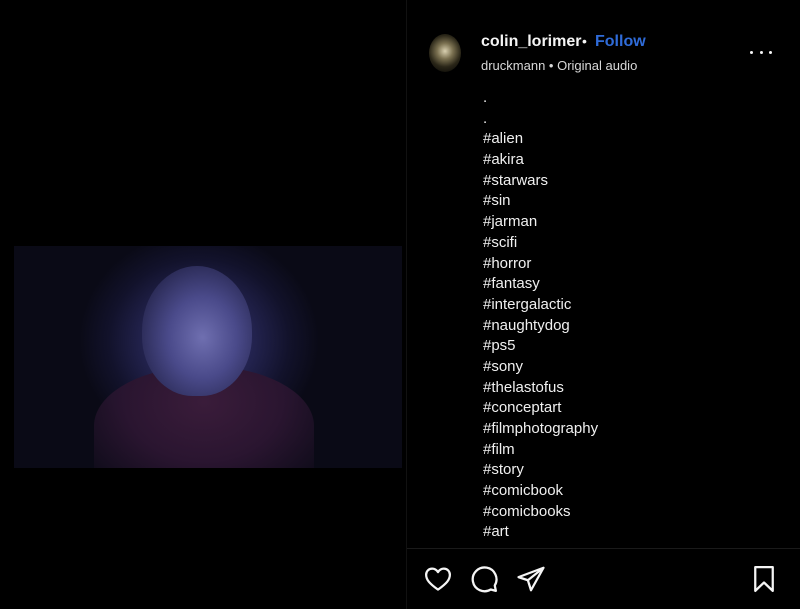  Describe the element at coordinates (484, 579) in the screenshot. I see `comment-icon` at that location.